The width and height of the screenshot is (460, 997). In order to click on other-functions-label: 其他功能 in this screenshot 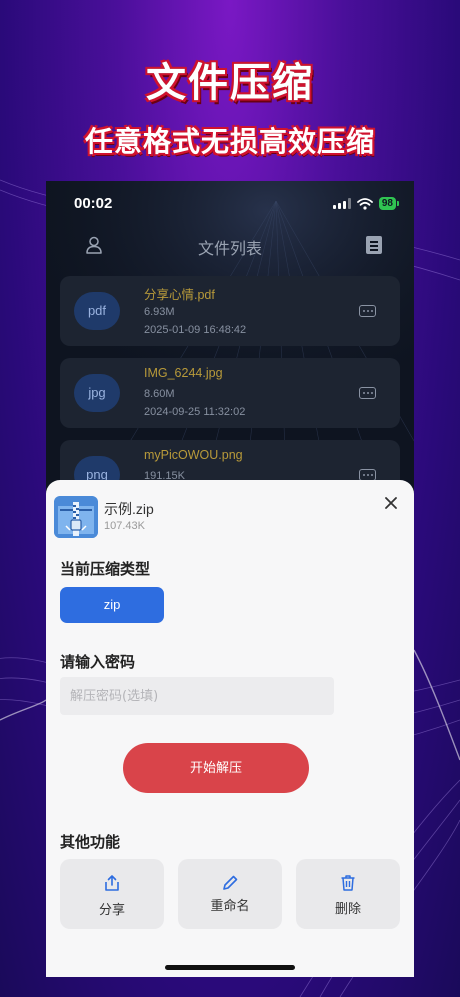, I will do `click(90, 842)`.